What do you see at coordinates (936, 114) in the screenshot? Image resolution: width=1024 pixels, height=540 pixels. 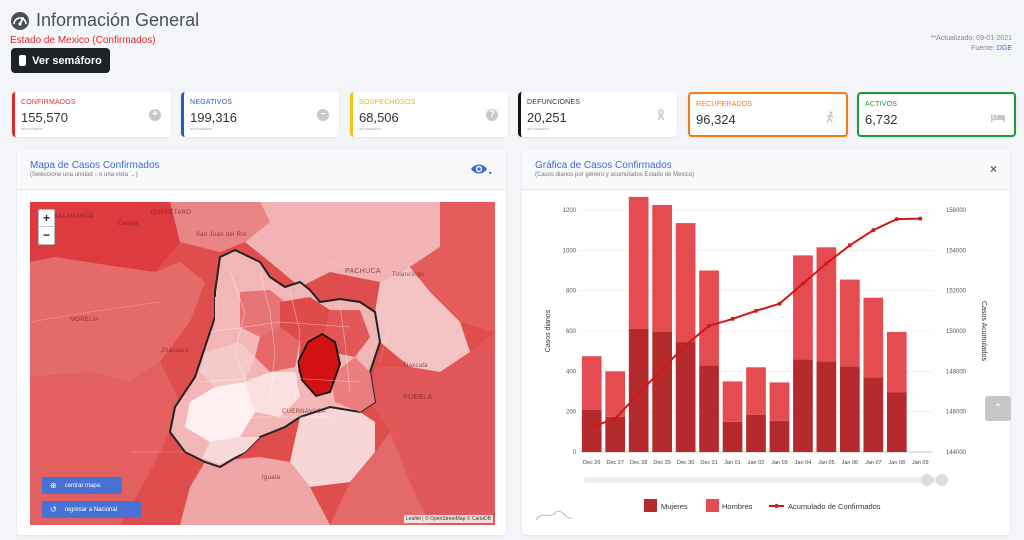 I see `stat-card-activos: ACTIVOS 6,732` at bounding box center [936, 114].